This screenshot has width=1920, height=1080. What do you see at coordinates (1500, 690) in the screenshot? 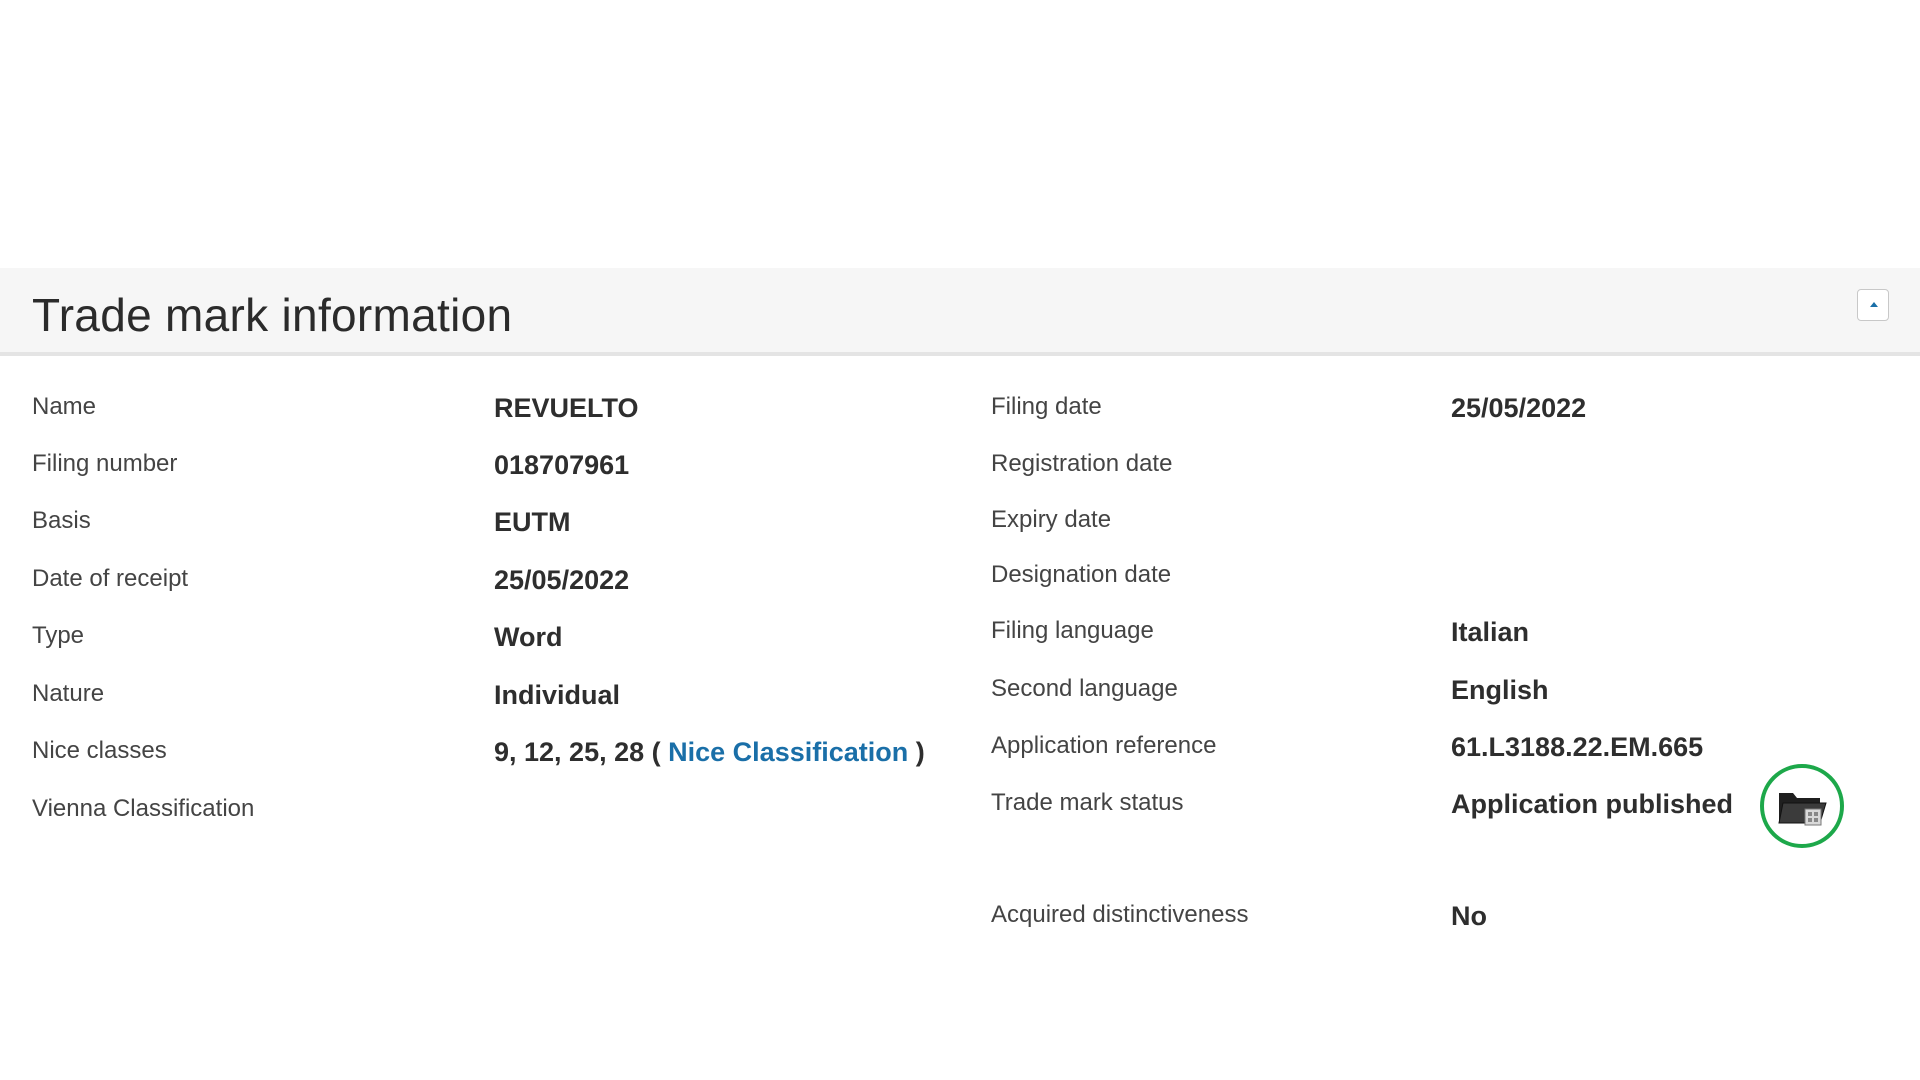
I see `second-language-value: English` at bounding box center [1500, 690].